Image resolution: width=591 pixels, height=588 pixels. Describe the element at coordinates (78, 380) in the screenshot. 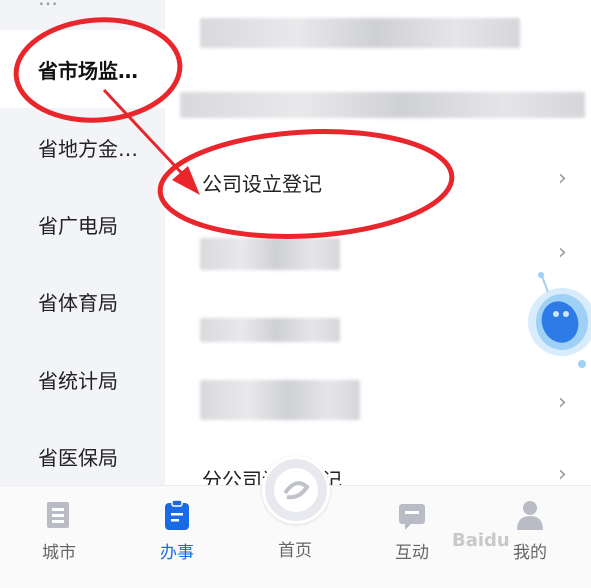

I see `sidebar-item-label: 省统计局` at that location.